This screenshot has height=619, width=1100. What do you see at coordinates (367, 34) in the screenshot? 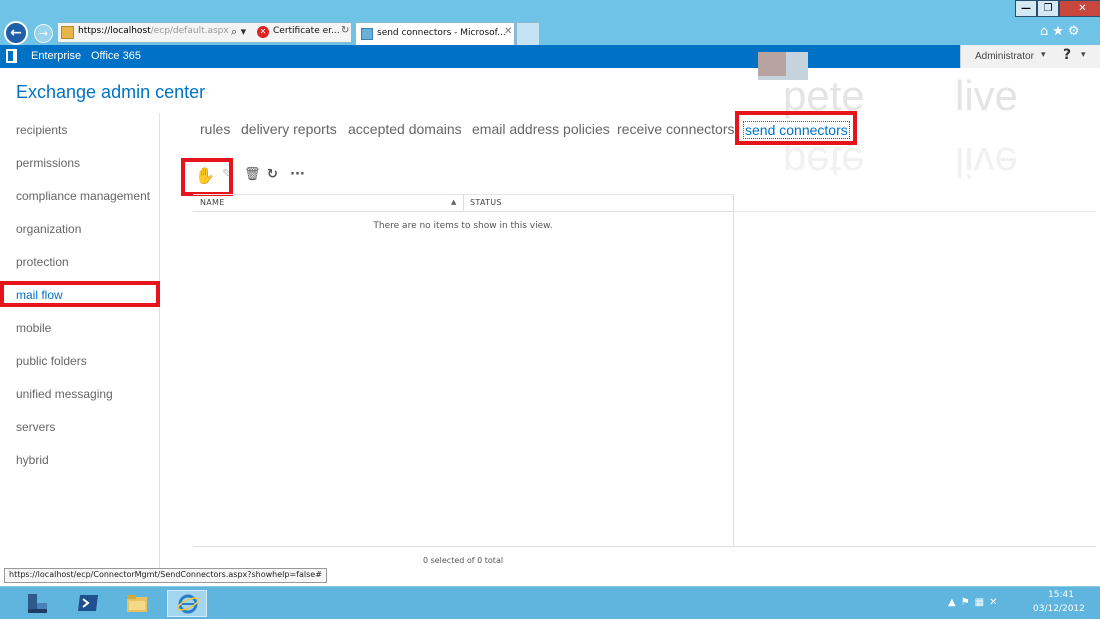
I see `tab-favicon-icon` at bounding box center [367, 34].